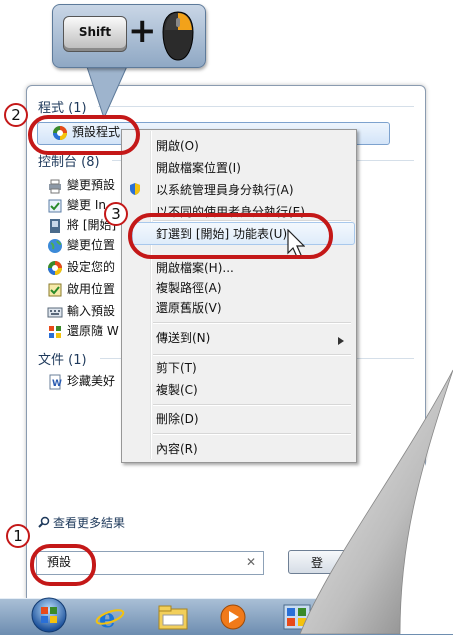  What do you see at coordinates (63, 565) in the screenshot?
I see `annotation-ring-search-box` at bounding box center [63, 565].